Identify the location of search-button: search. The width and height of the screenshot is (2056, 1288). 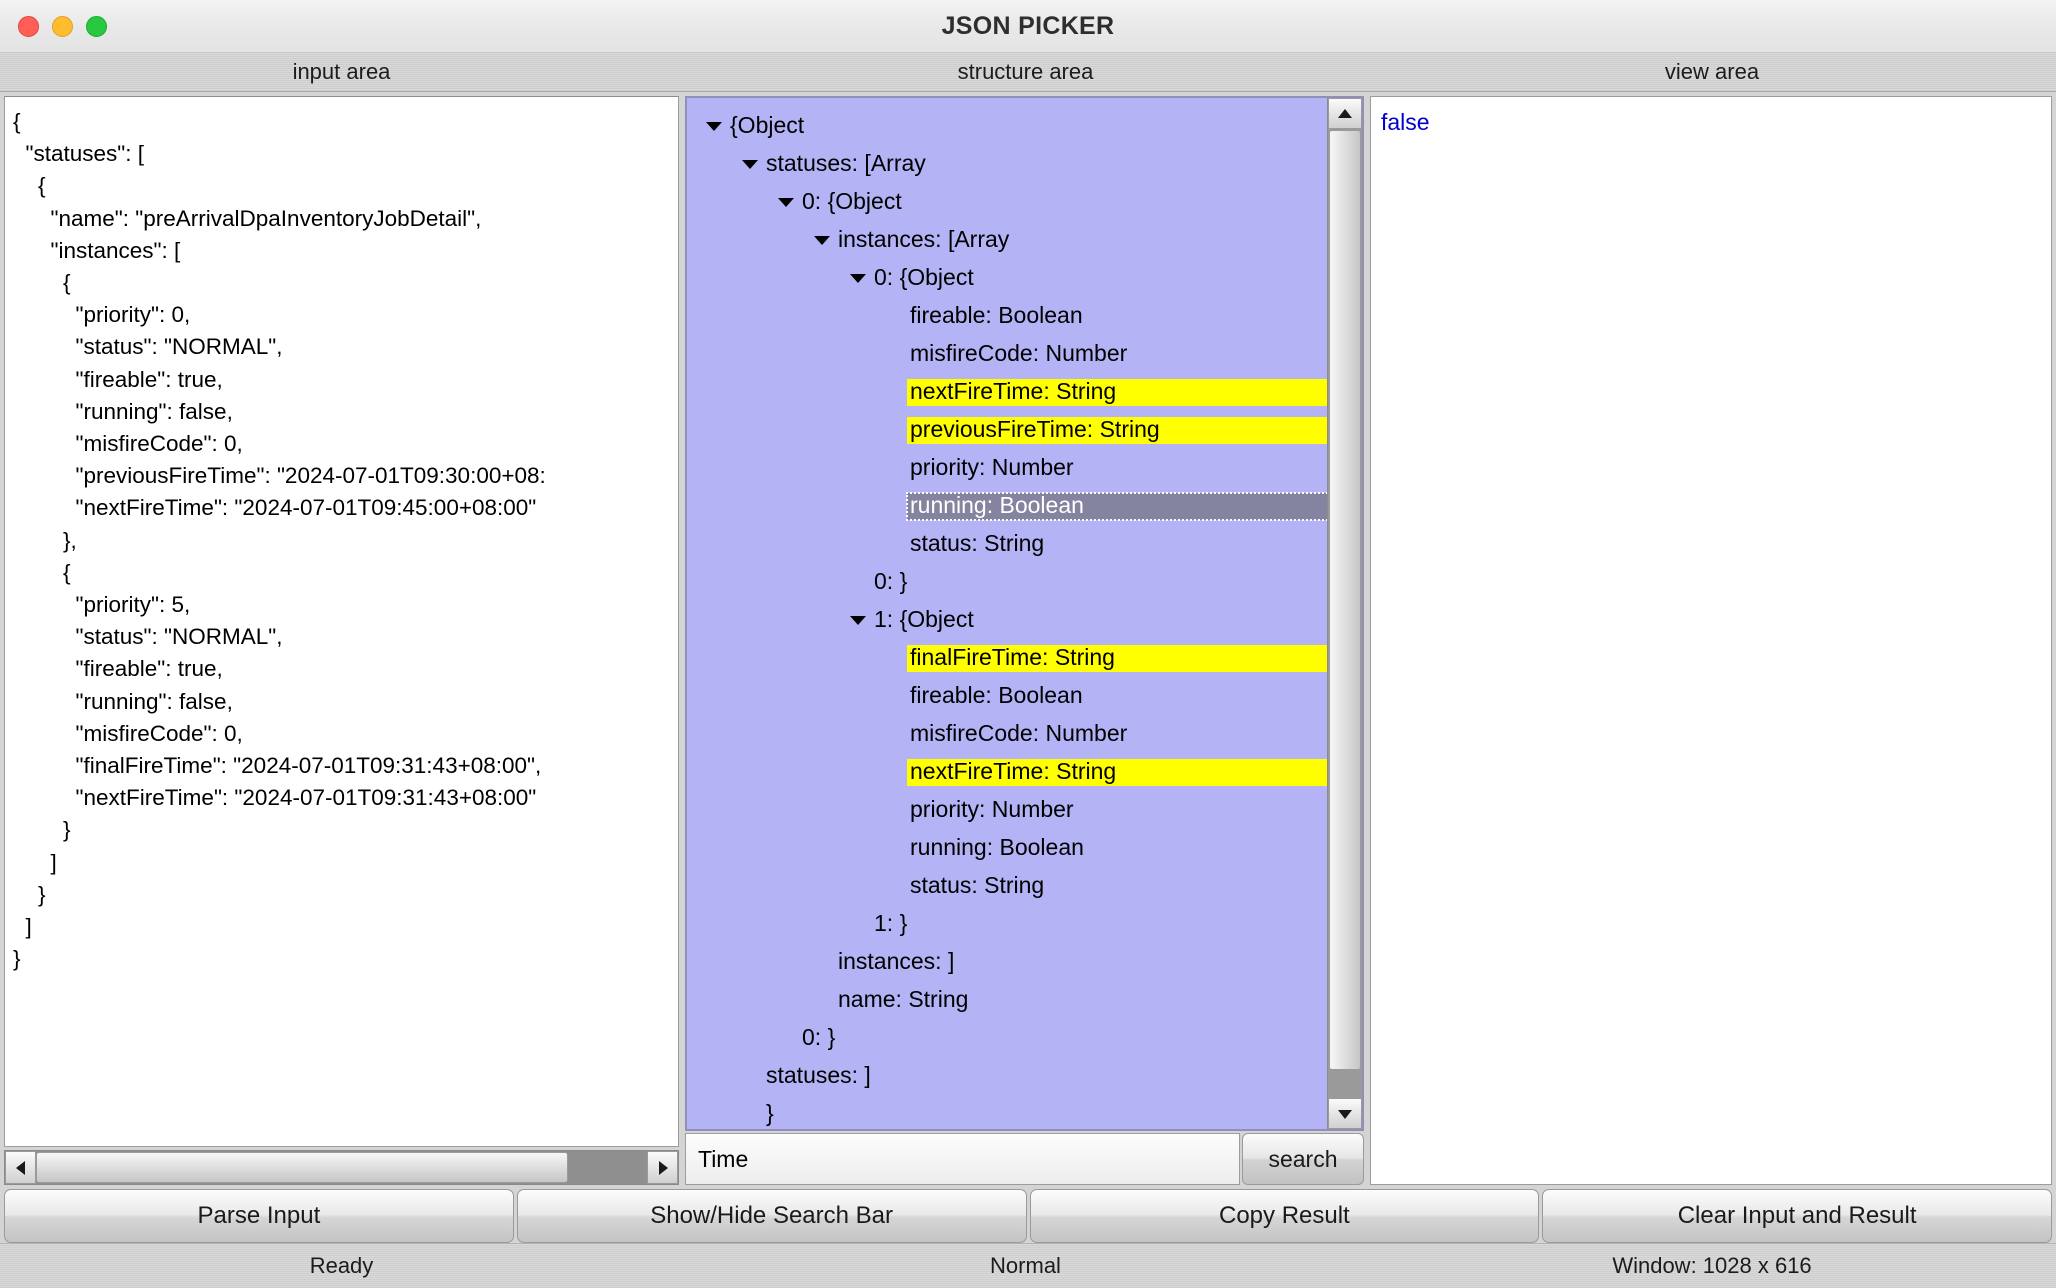
(1303, 1159).